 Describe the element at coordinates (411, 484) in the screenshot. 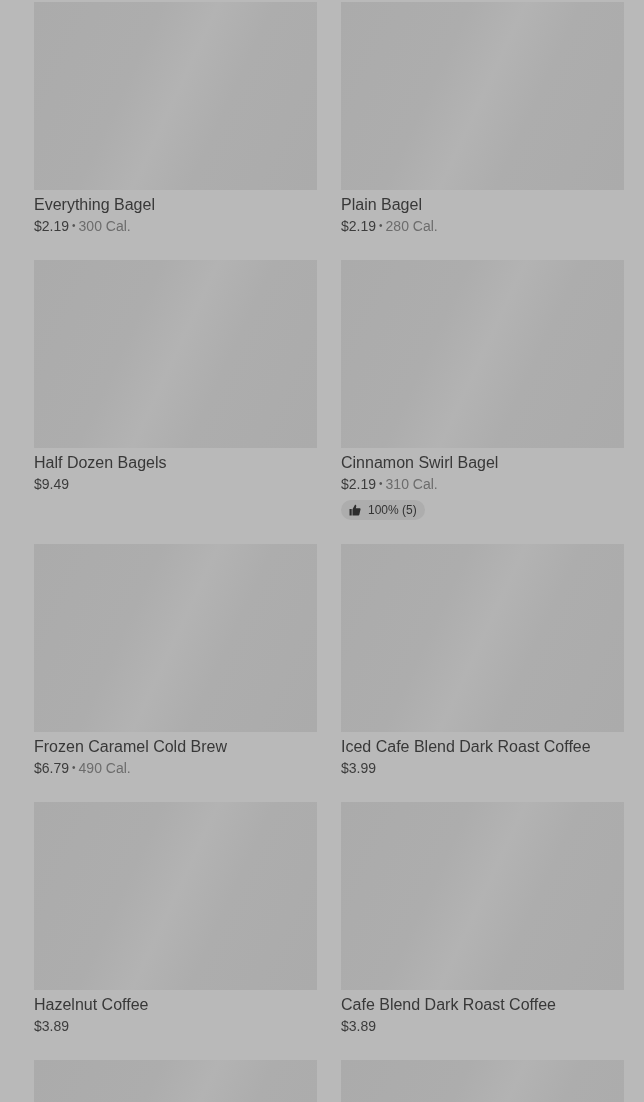

I see `item-calories: 310 Cal.` at that location.